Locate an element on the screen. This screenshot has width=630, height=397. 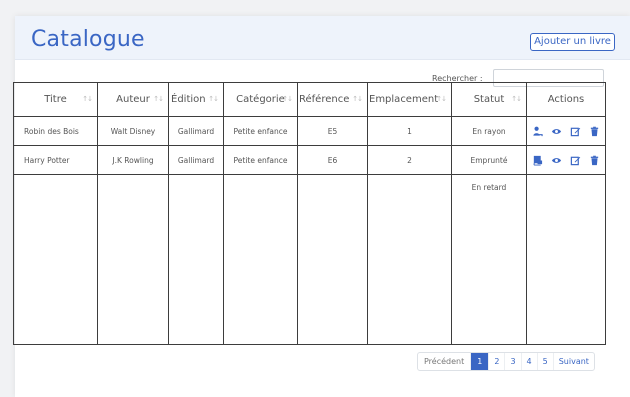
column-header-titre: Titre ↑↓ is located at coordinates (55, 99).